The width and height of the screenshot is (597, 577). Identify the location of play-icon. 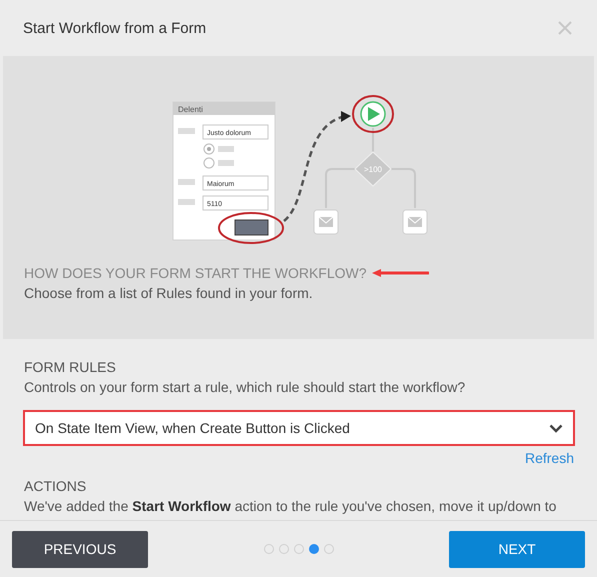
(373, 114).